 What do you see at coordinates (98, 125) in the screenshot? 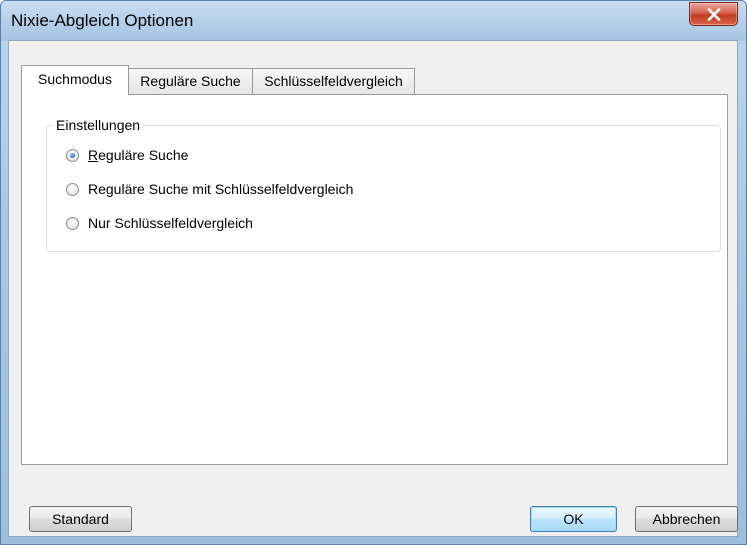
I see `settings-group-label: Einstellungen` at bounding box center [98, 125].